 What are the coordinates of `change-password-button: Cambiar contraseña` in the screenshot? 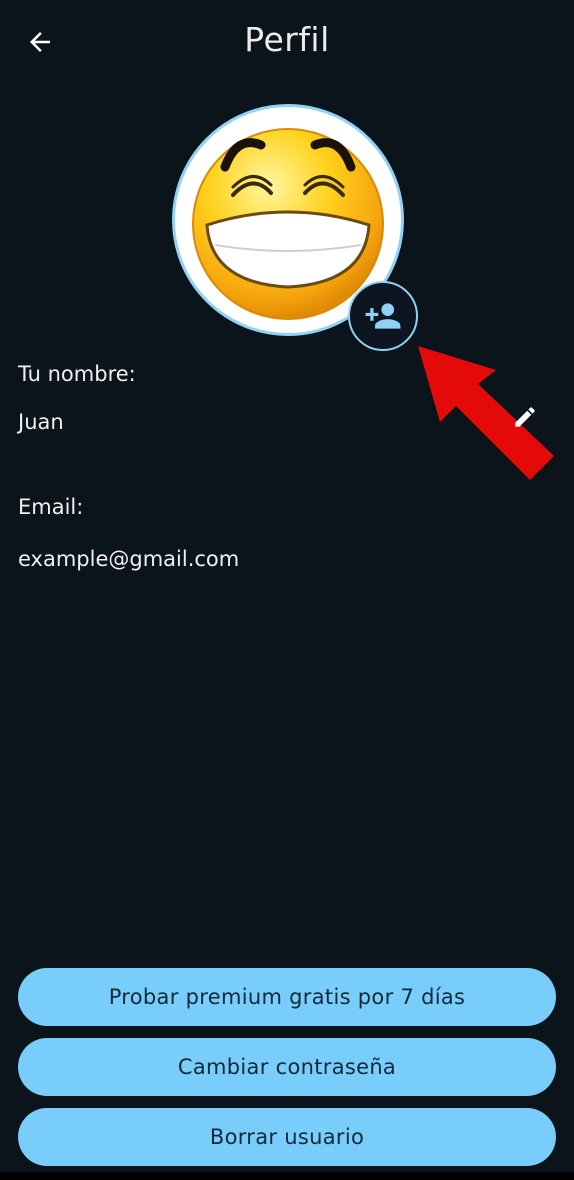 It's located at (287, 1067).